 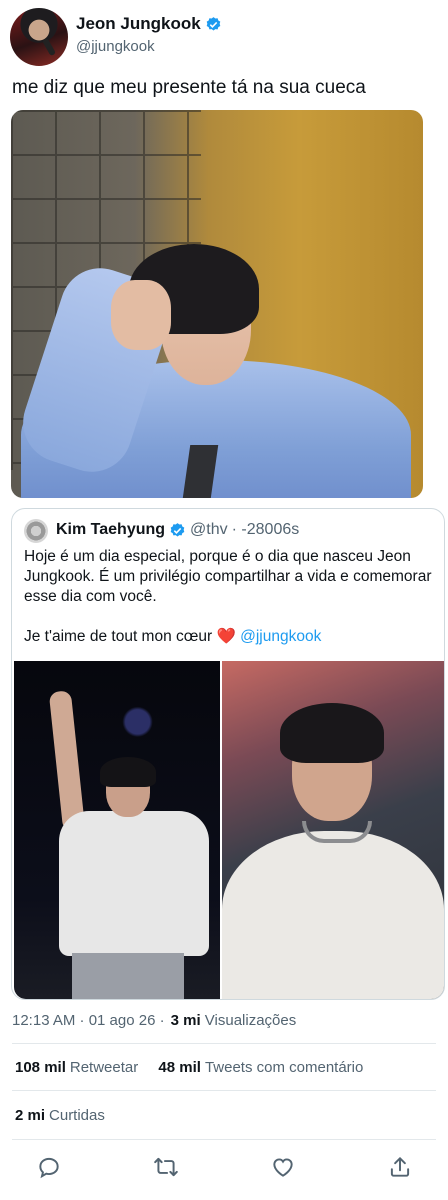 I want to click on likes-stat: 2 mi Curtidas, so click(x=60, y=1115).